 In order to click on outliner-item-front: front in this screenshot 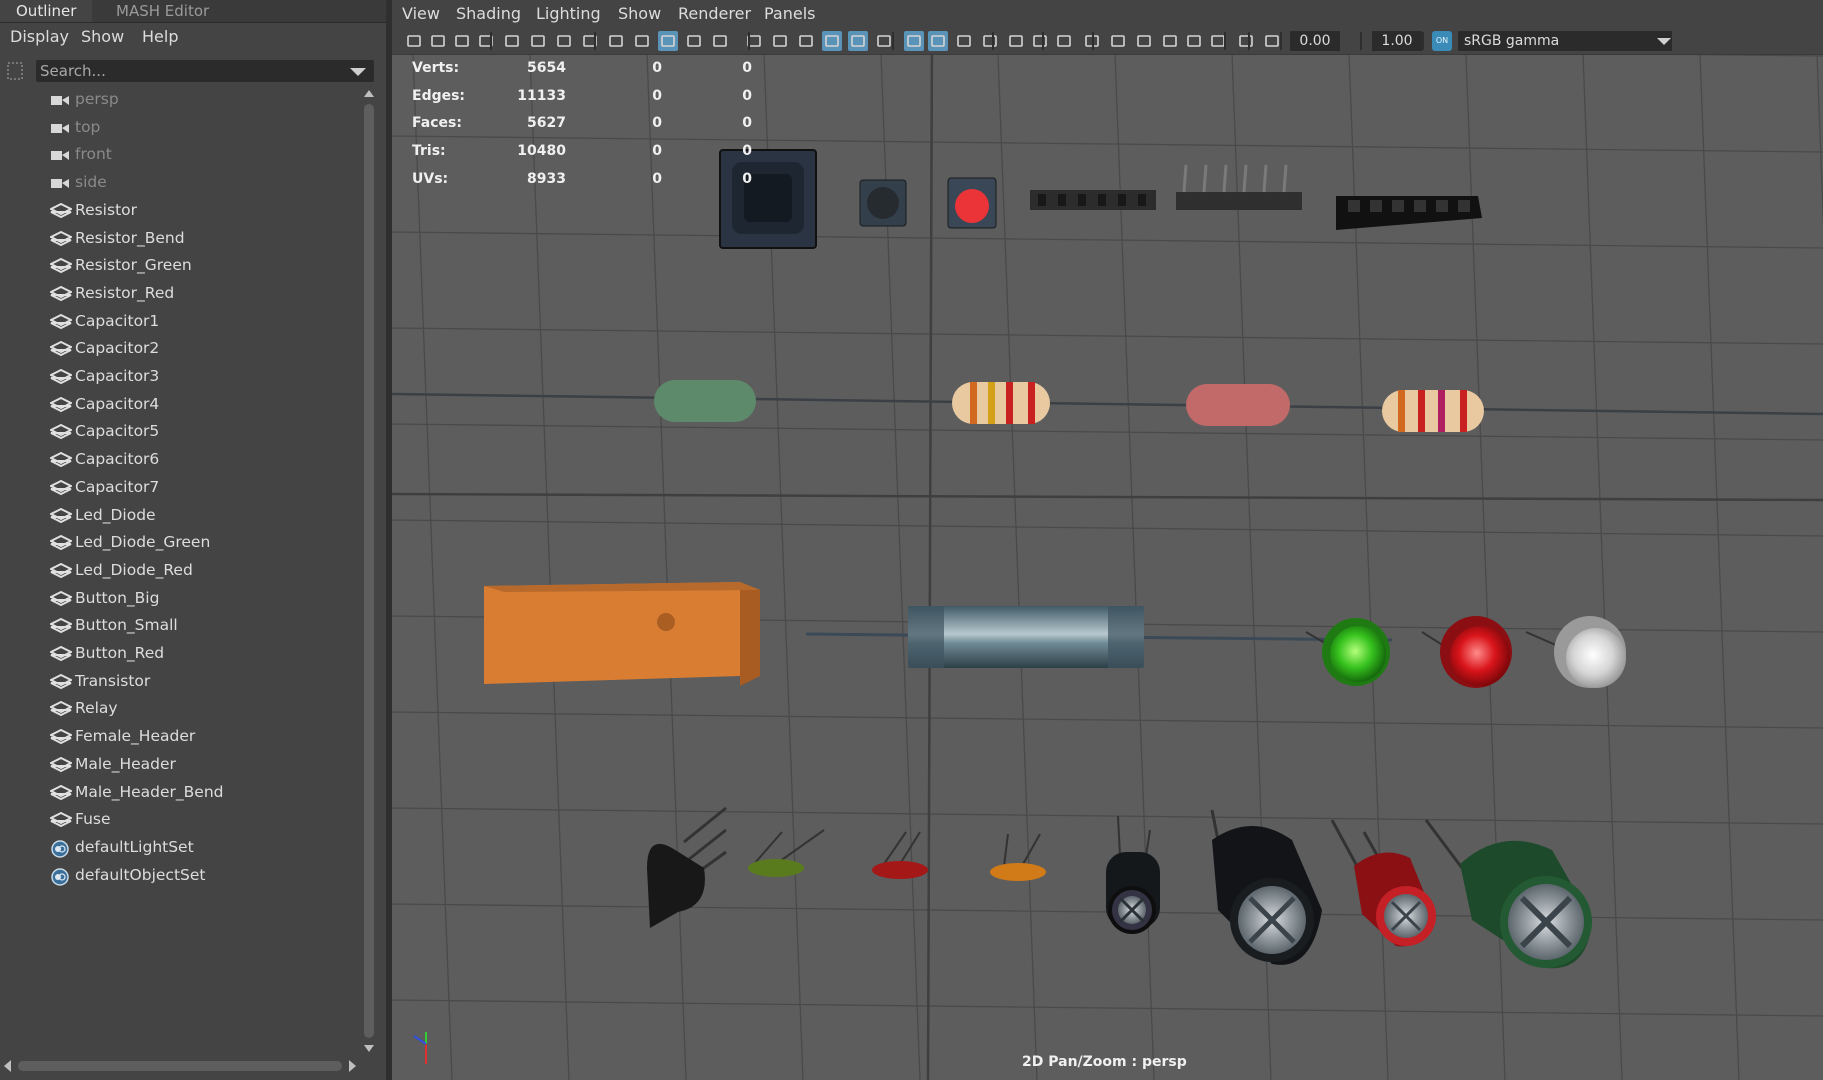, I will do `click(180, 155)`.